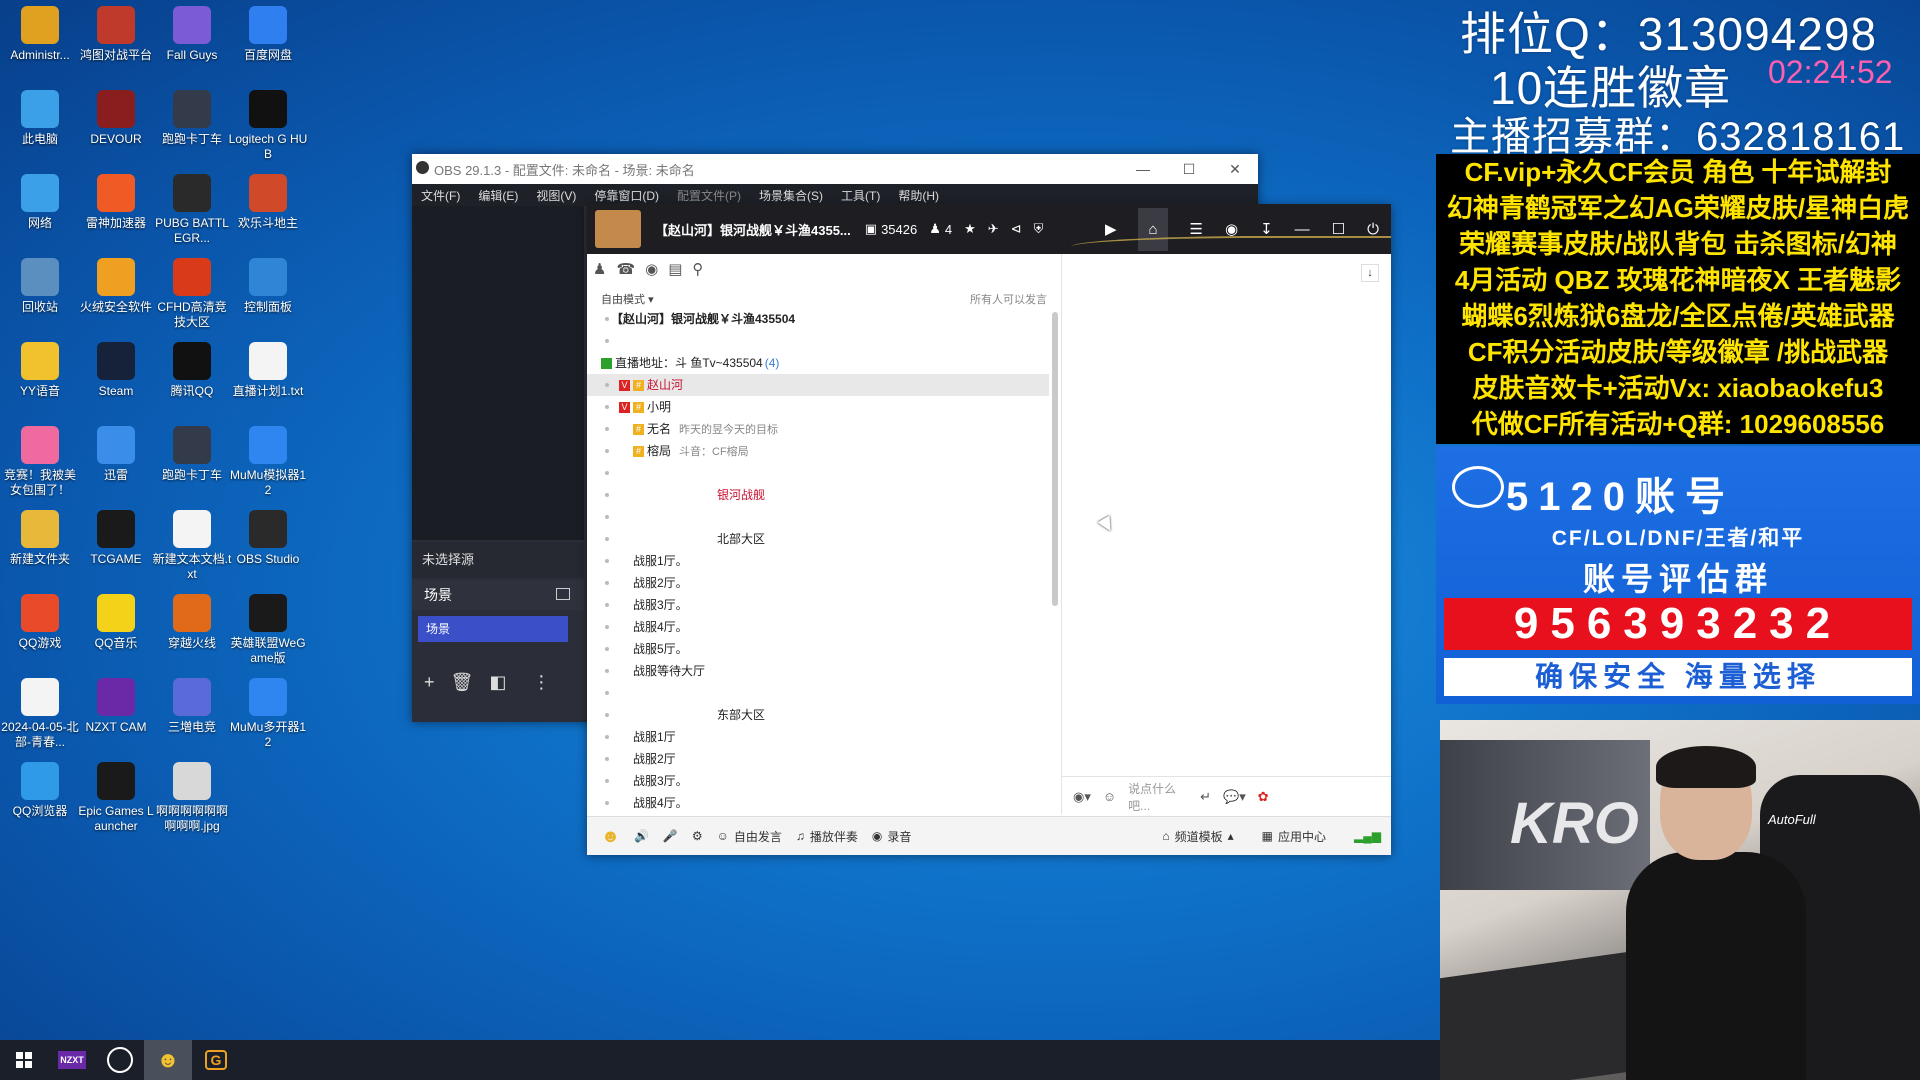 This screenshot has height=1080, width=1920. Describe the element at coordinates (1109, 796) in the screenshot. I see `emoji-search-icon: ☺` at that location.